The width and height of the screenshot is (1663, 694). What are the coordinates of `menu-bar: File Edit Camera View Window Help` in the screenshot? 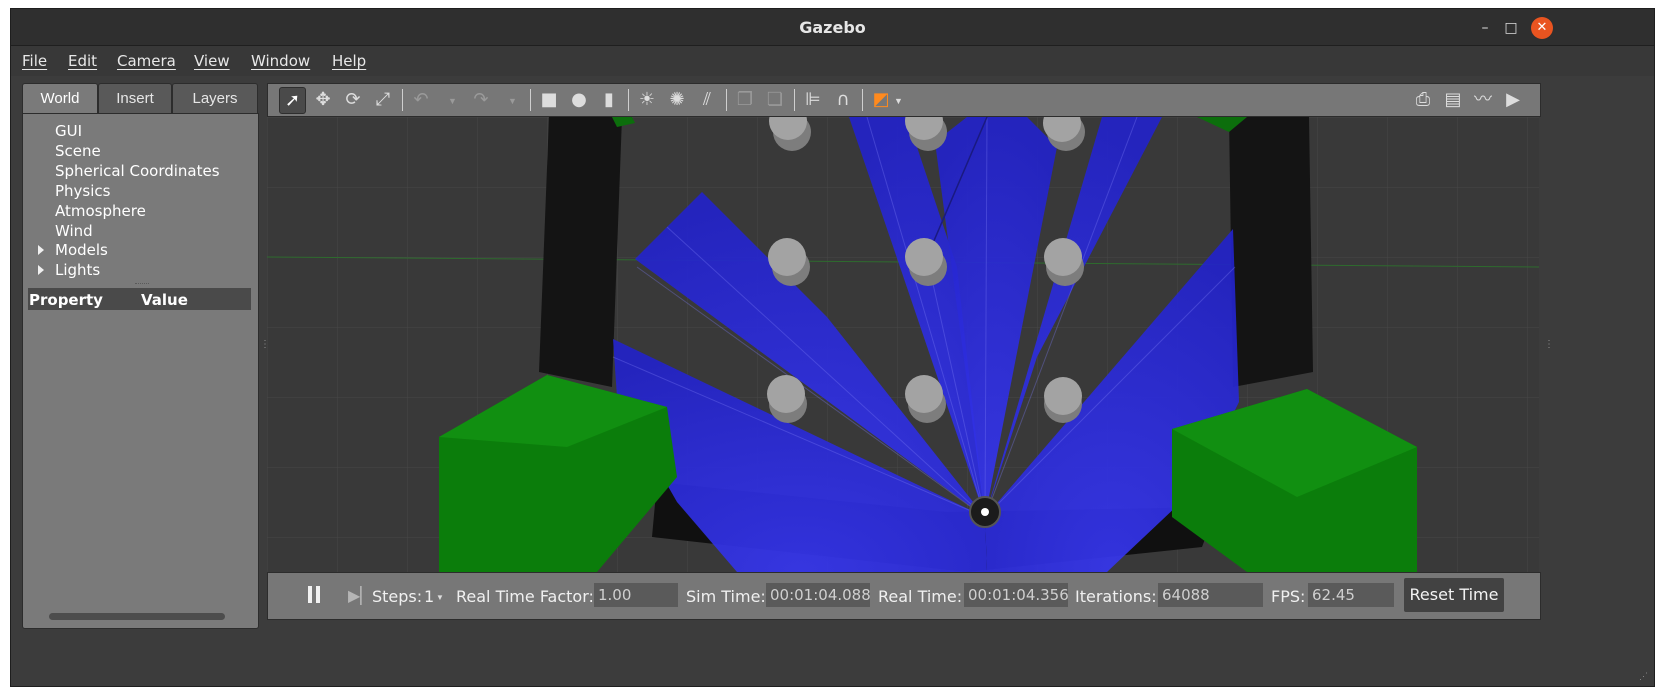 It's located at (832, 61).